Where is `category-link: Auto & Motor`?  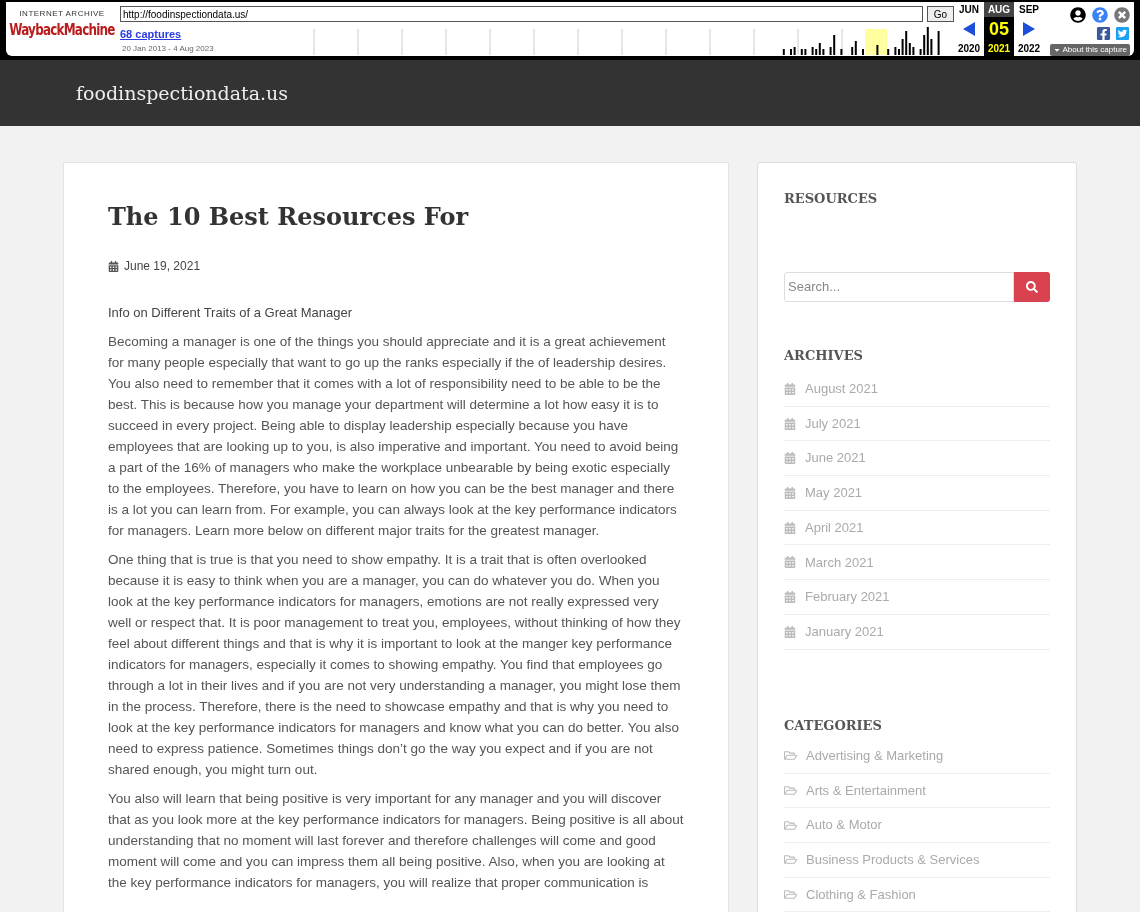 category-link: Auto & Motor is located at coordinates (844, 825).